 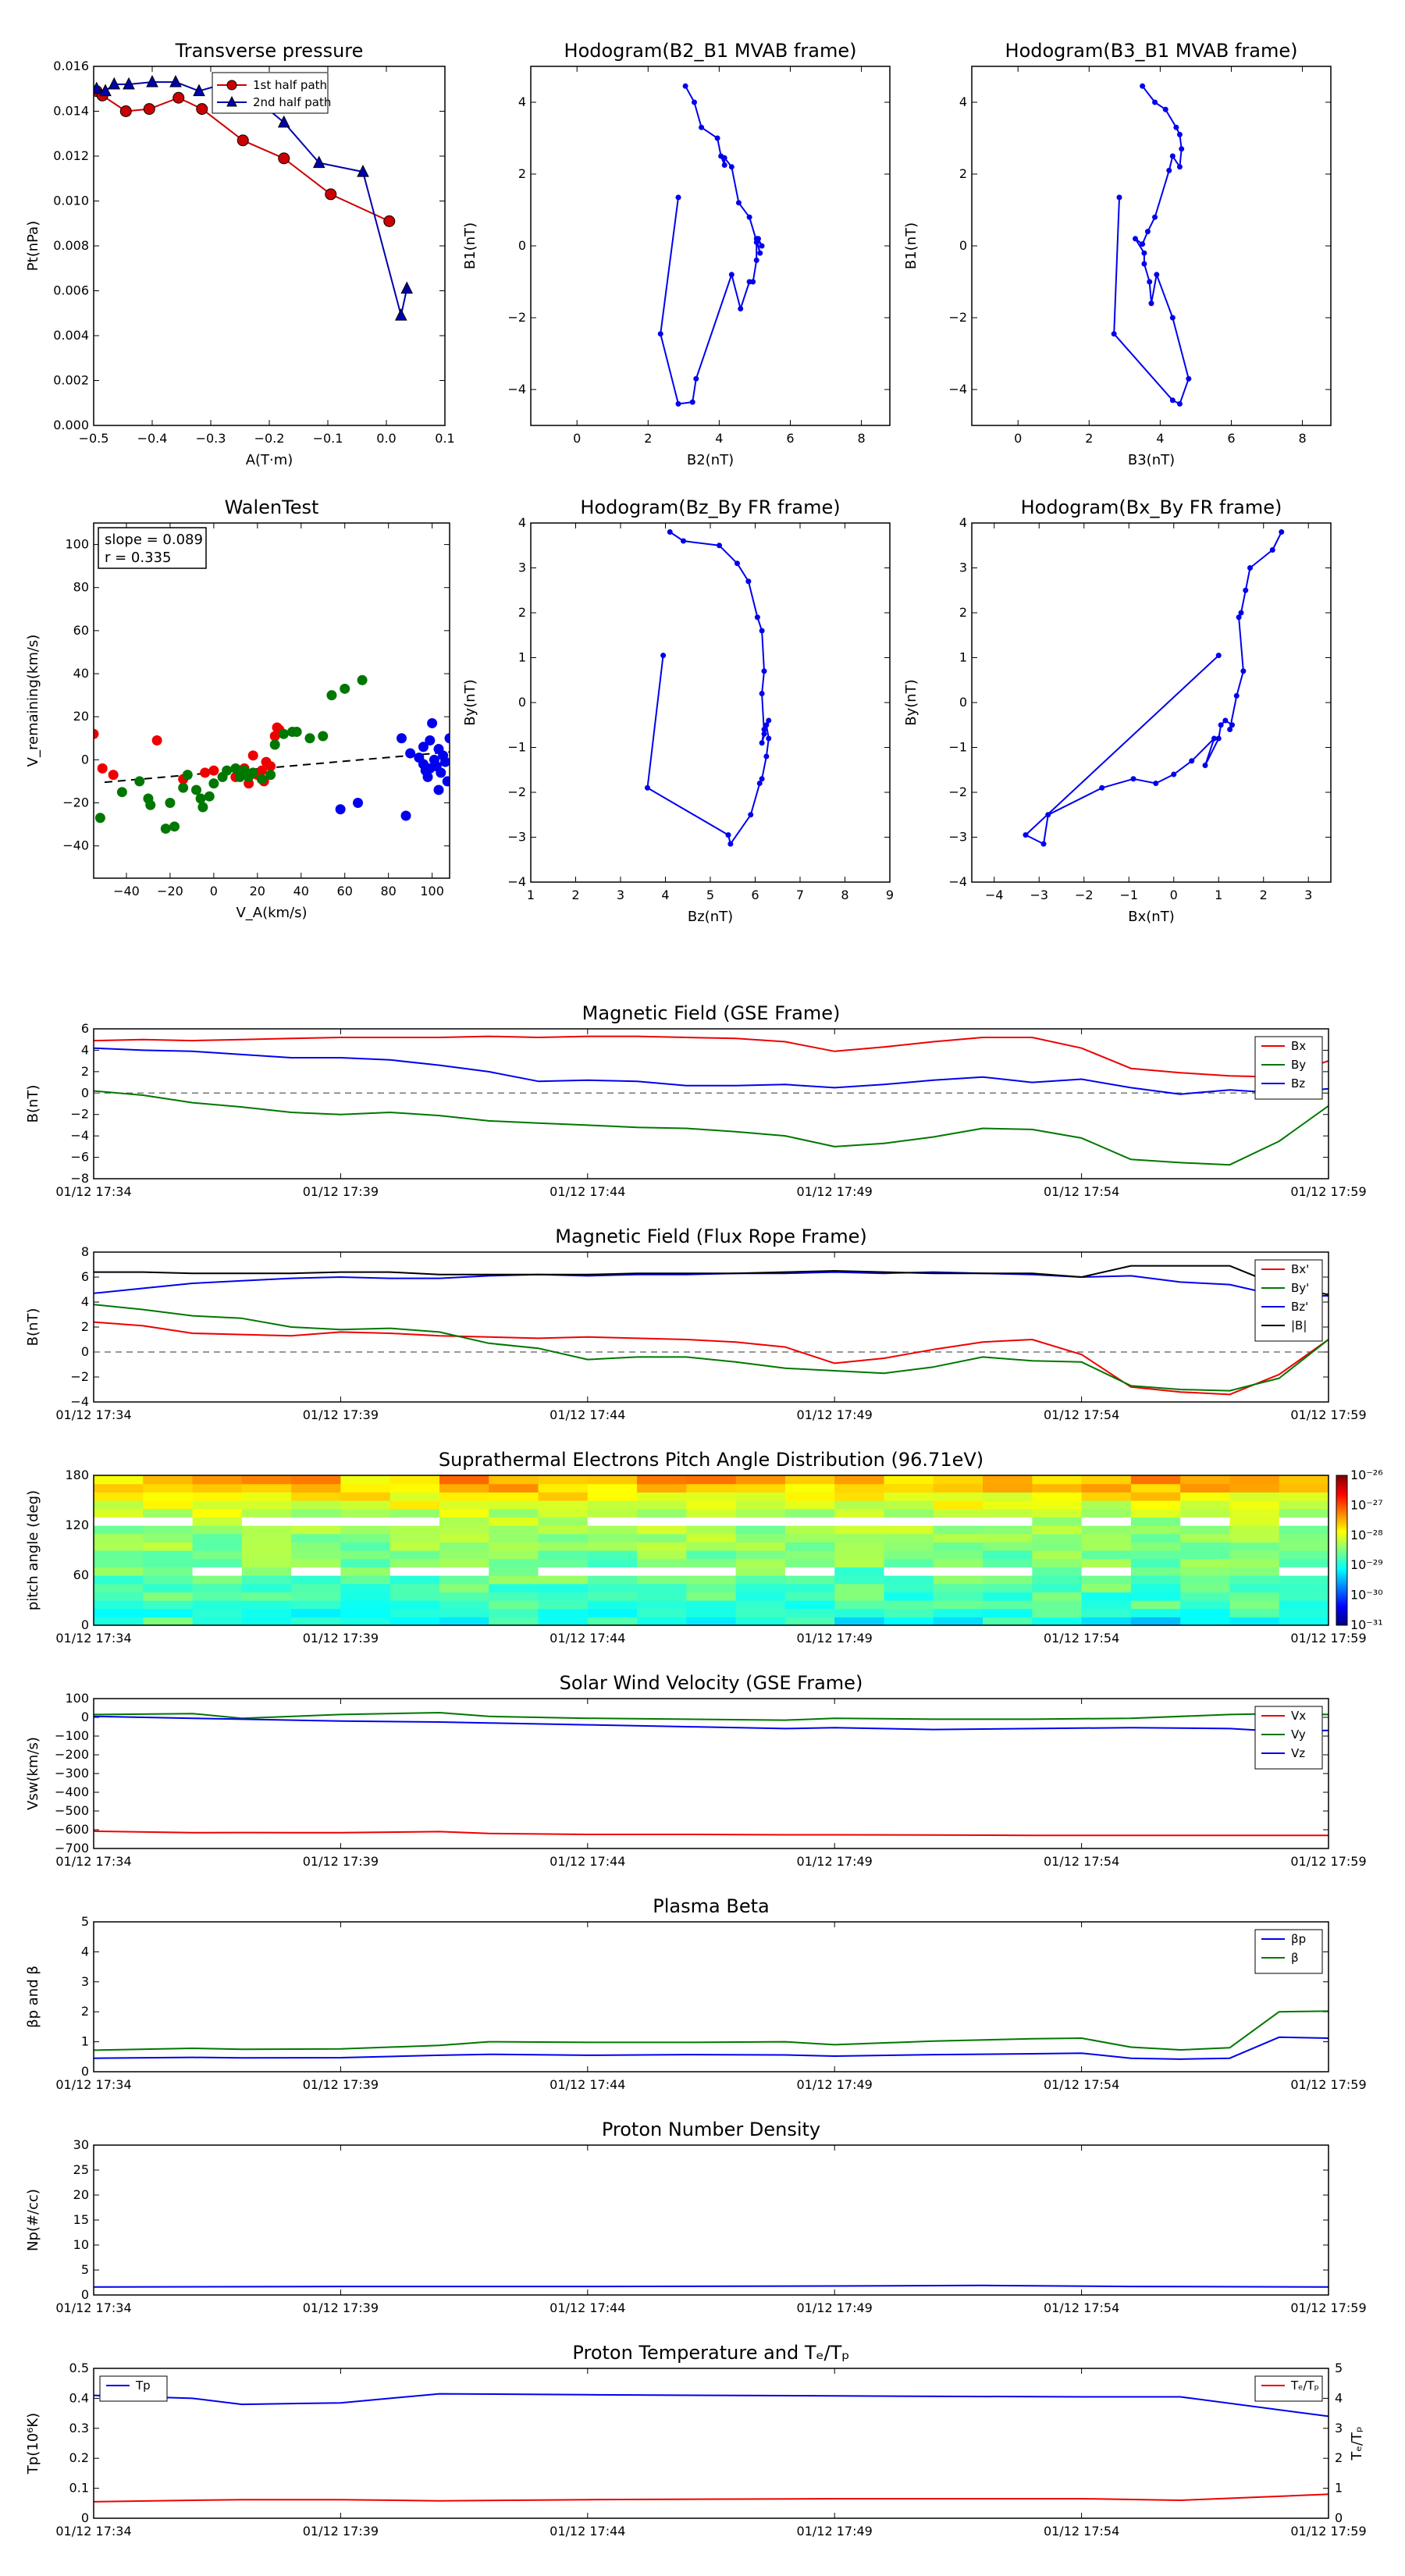 I want to click on x-tick-label: 40, so click(x=301, y=891).